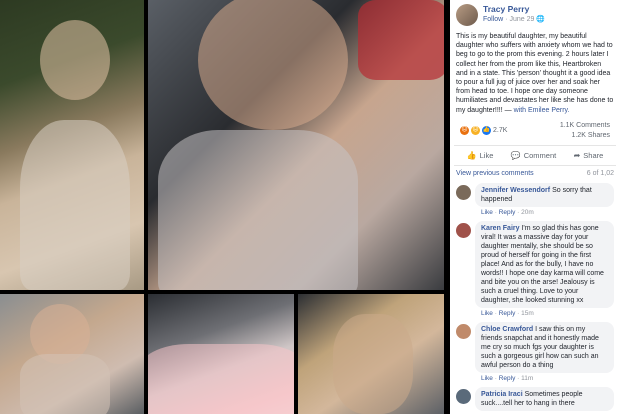  What do you see at coordinates (535, 173) in the screenshot?
I see `comments-header: View previous comments 6 of 1,02` at bounding box center [535, 173].